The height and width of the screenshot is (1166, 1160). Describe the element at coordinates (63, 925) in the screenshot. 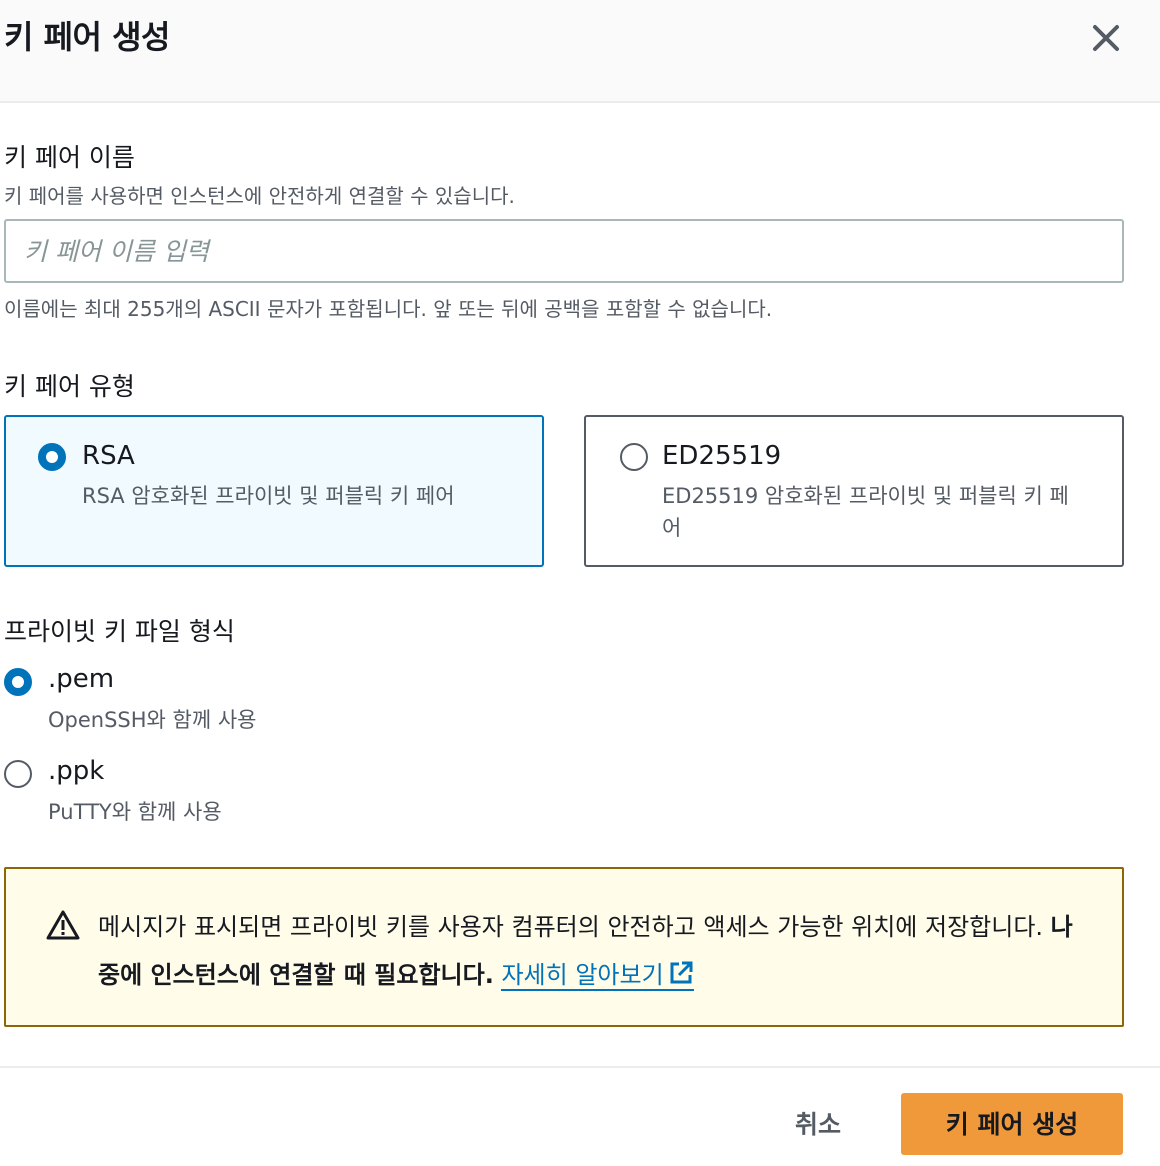

I see `warning-icon` at that location.